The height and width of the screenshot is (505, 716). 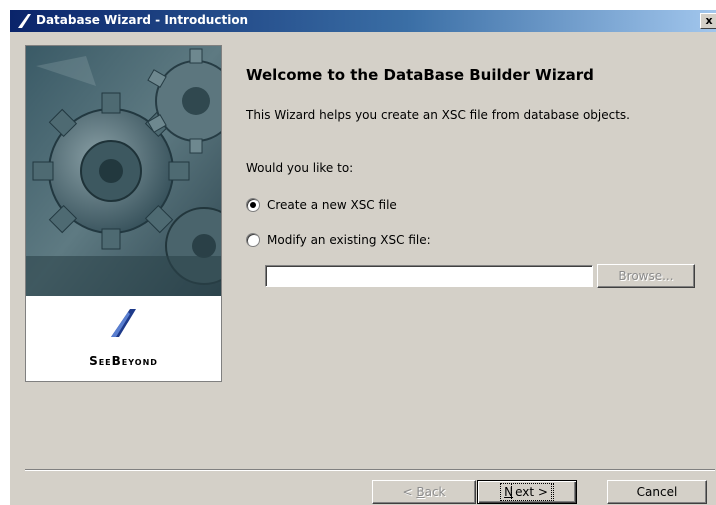 I want to click on option-modify-existing: Modify an existing XSC file:, so click(x=338, y=240).